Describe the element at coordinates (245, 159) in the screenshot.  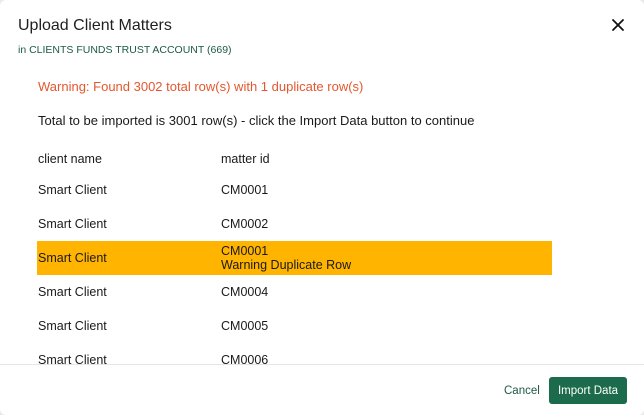
I see `column-header-matter-id: matter id` at that location.